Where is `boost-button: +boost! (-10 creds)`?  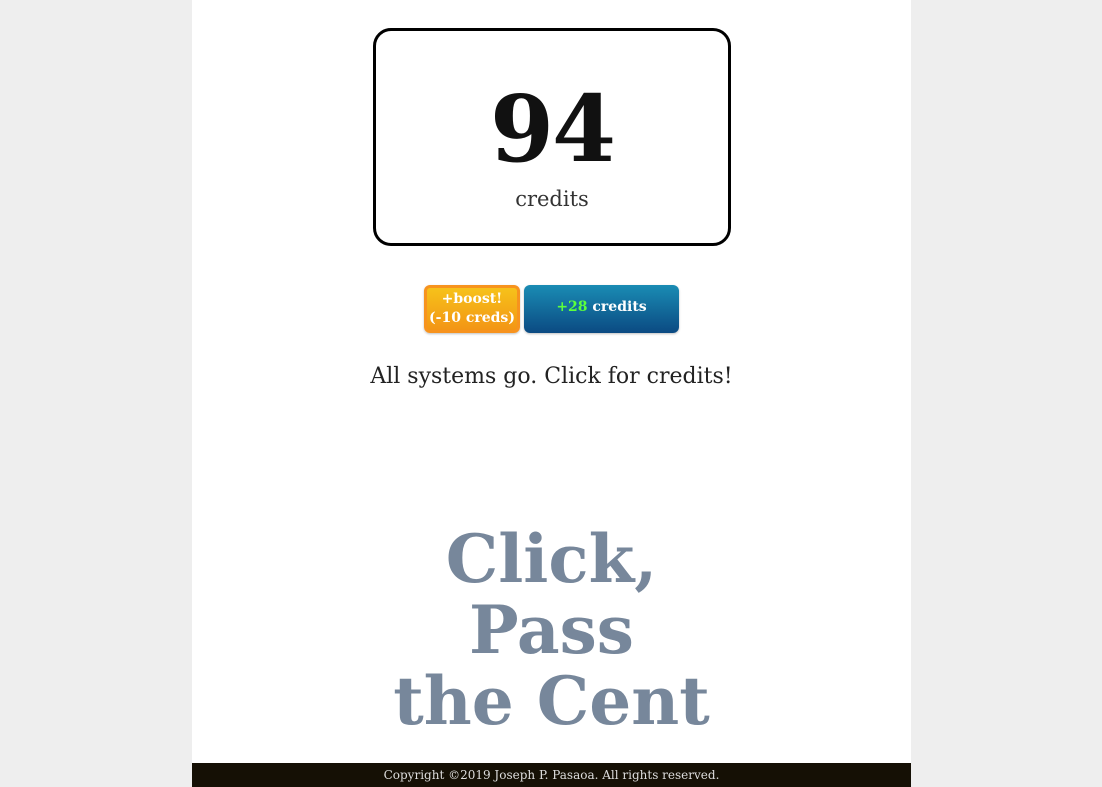
boost-button: +boost! (-10 creds) is located at coordinates (472, 309).